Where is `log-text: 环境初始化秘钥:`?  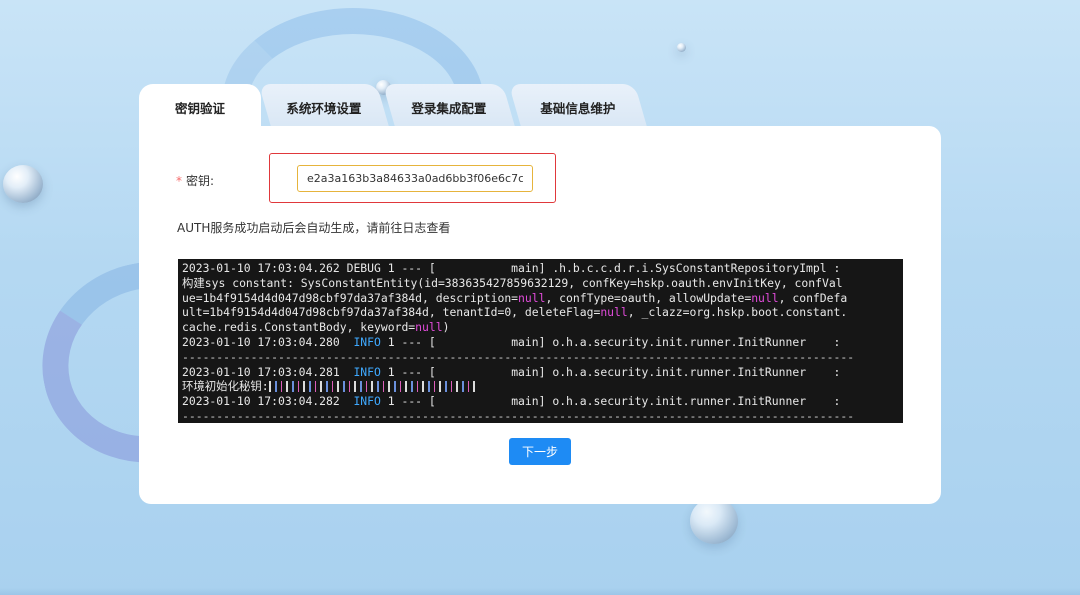 log-text: 环境初始化秘钥: is located at coordinates (225, 386).